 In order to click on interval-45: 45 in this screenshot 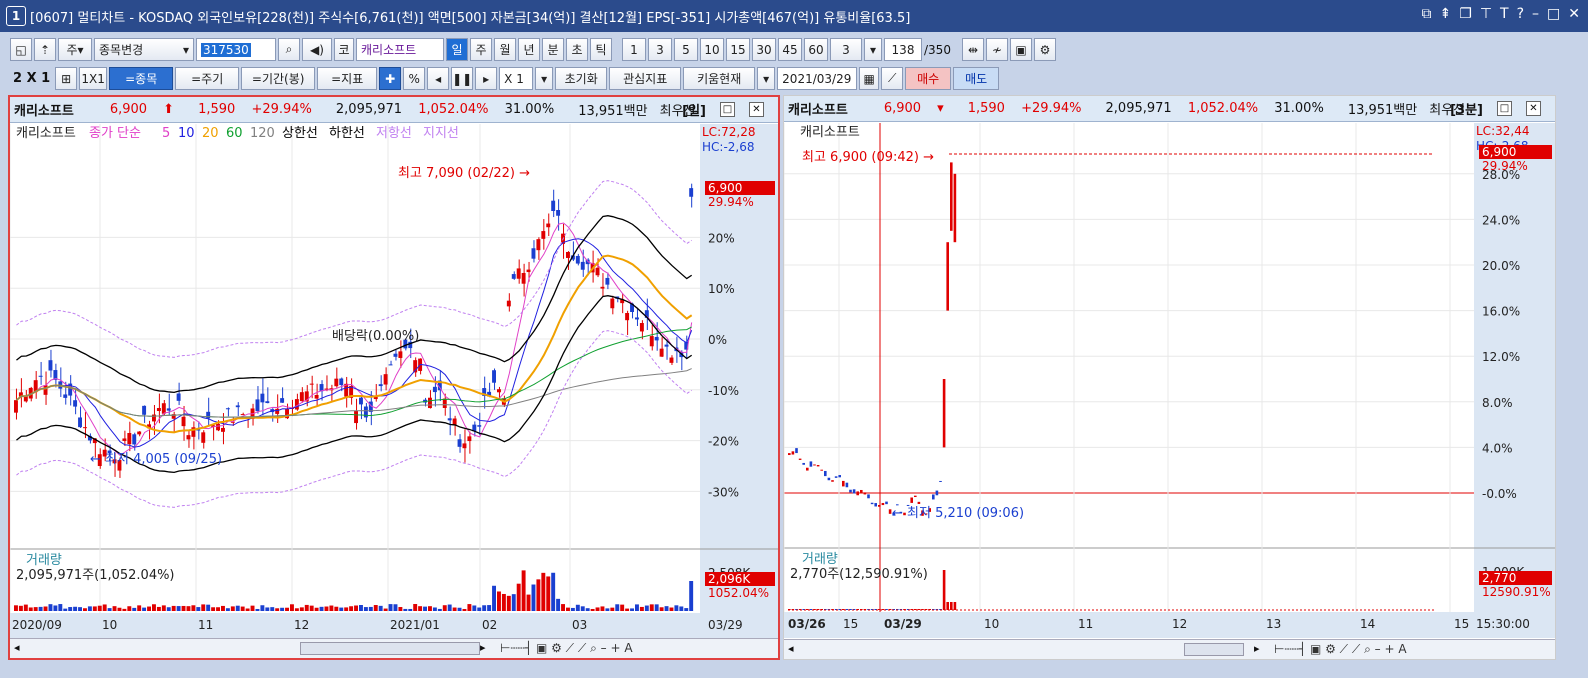, I will do `click(790, 49)`.